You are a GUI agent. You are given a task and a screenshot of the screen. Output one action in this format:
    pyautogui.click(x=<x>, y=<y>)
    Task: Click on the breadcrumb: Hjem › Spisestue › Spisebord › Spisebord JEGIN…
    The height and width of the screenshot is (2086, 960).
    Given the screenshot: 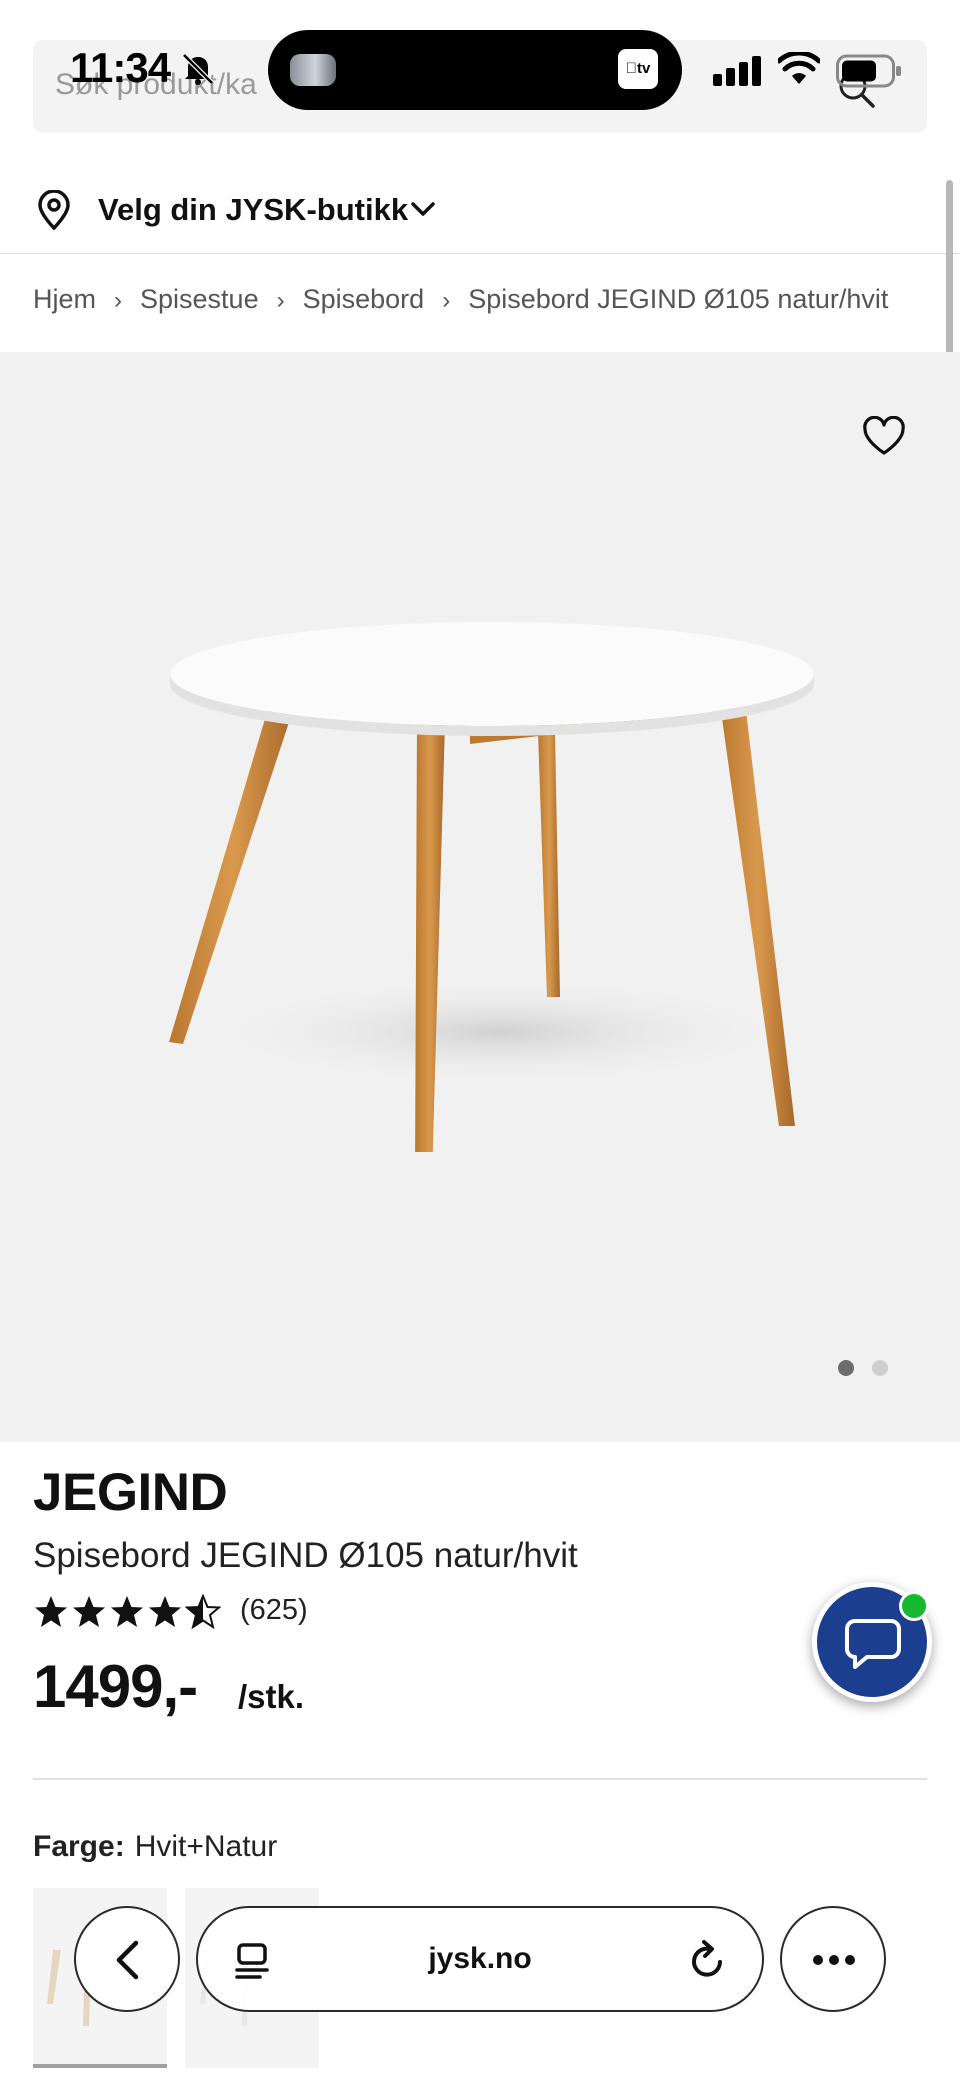 What is the action you would take?
    pyautogui.click(x=460, y=299)
    